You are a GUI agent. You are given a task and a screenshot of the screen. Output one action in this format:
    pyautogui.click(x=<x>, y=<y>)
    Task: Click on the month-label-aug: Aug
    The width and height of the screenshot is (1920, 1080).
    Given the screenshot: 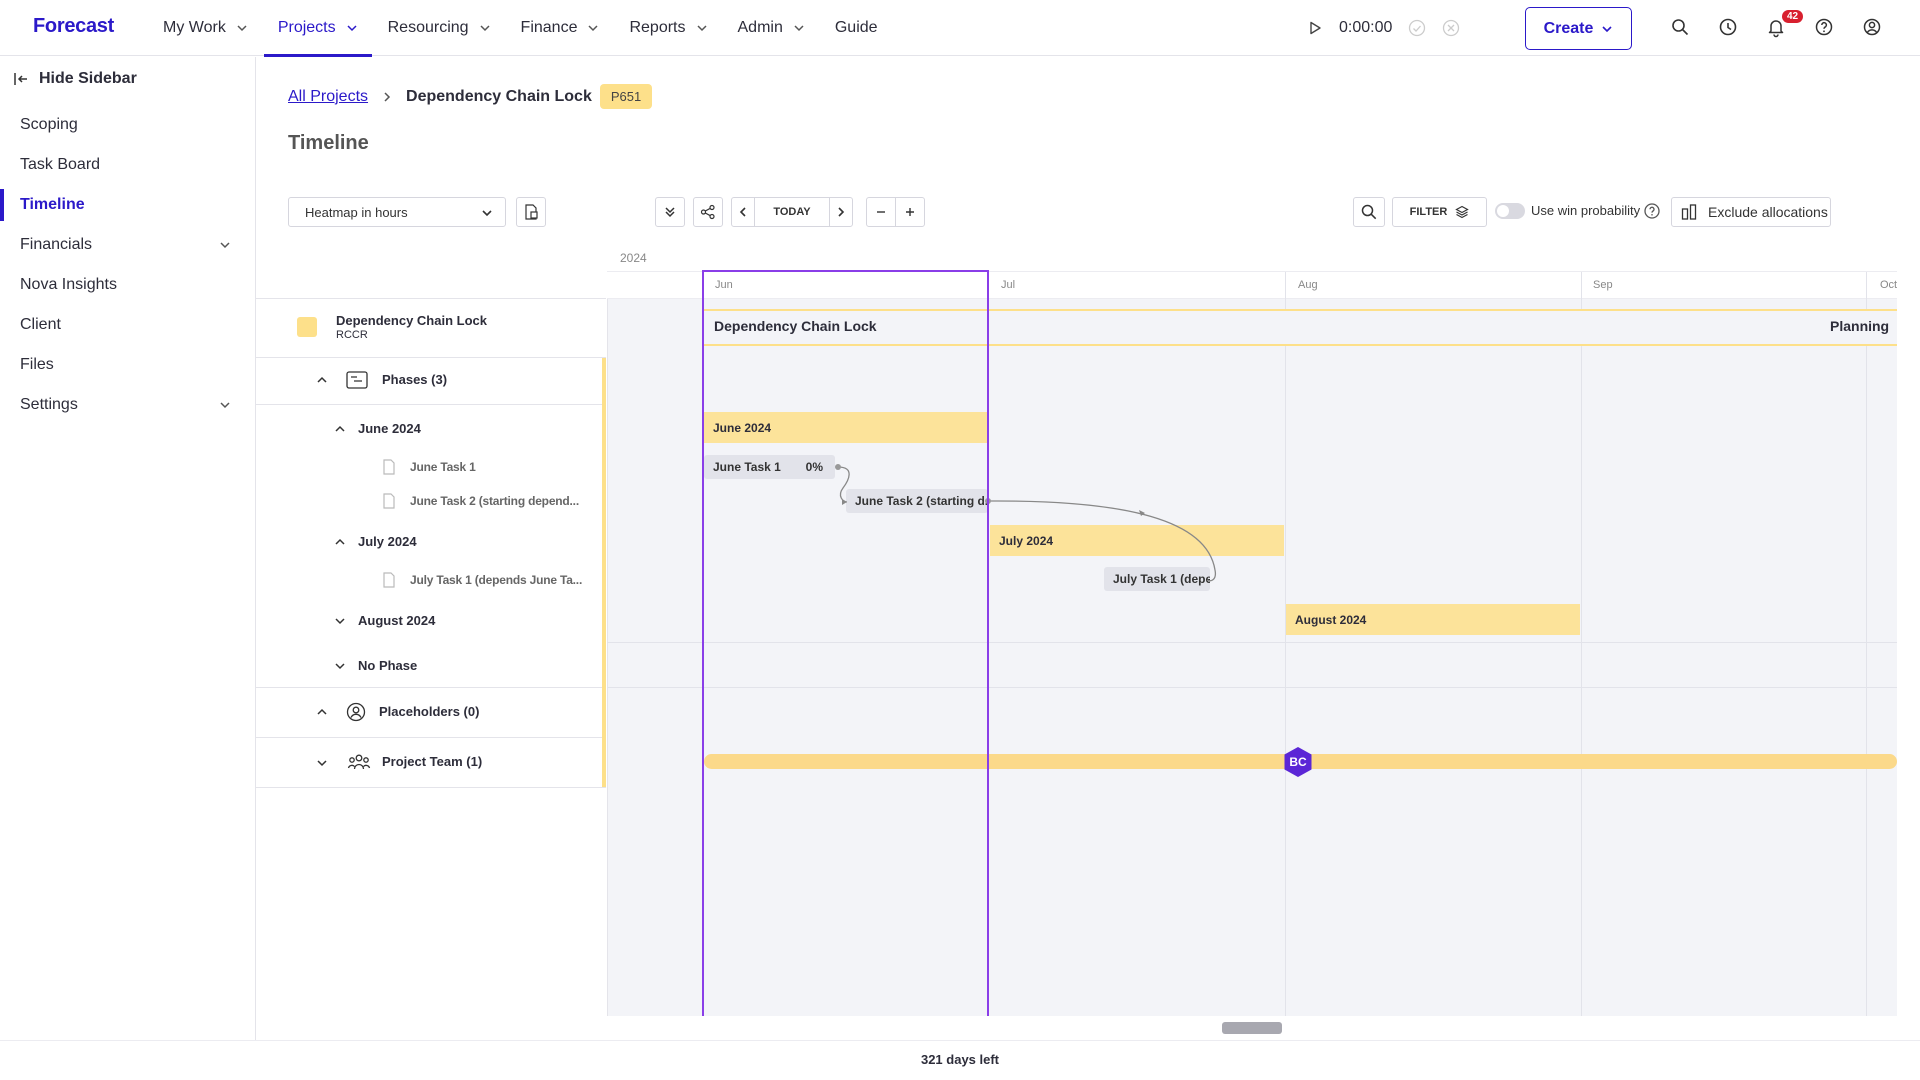 What is the action you would take?
    pyautogui.click(x=1308, y=285)
    